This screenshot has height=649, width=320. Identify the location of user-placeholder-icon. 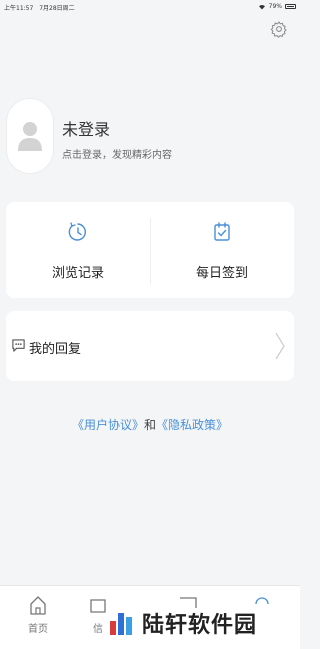
(30, 136).